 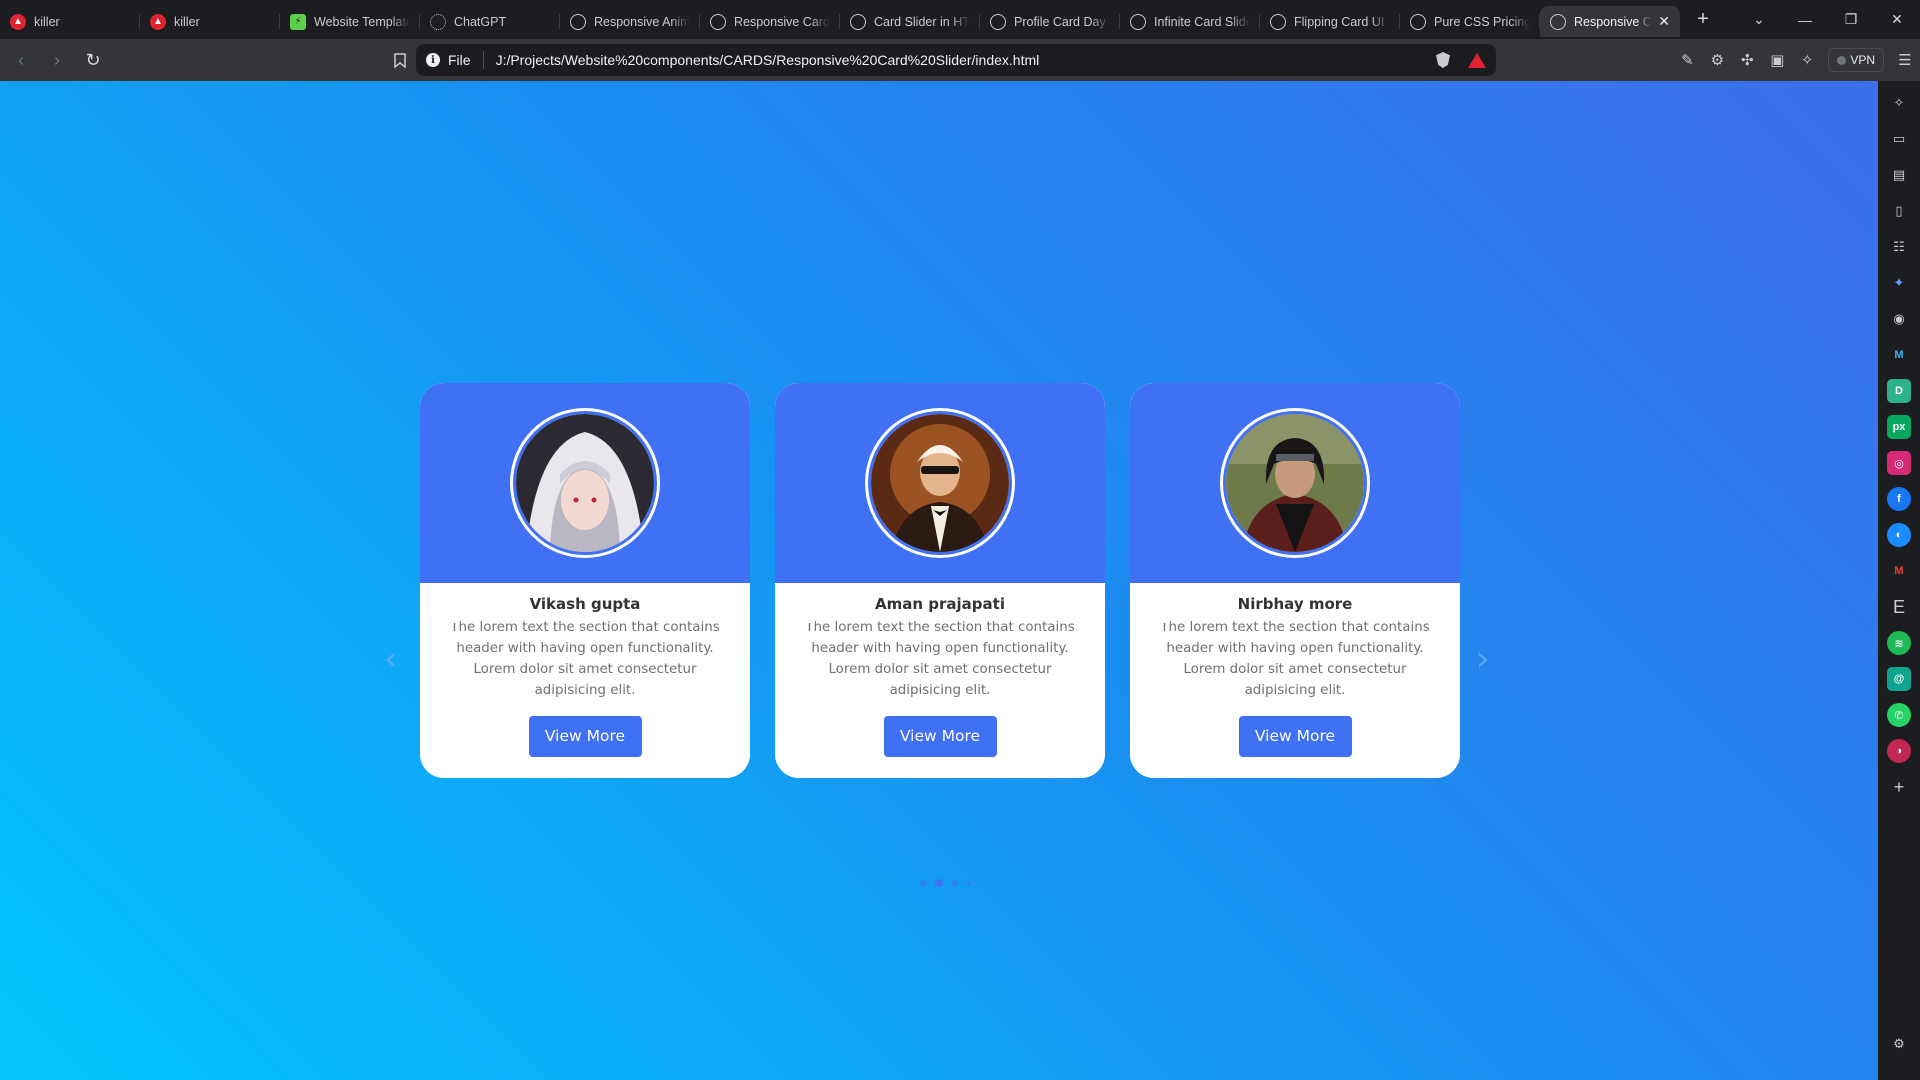 What do you see at coordinates (1899, 103) in the screenshot?
I see `leo-icon: ✧` at bounding box center [1899, 103].